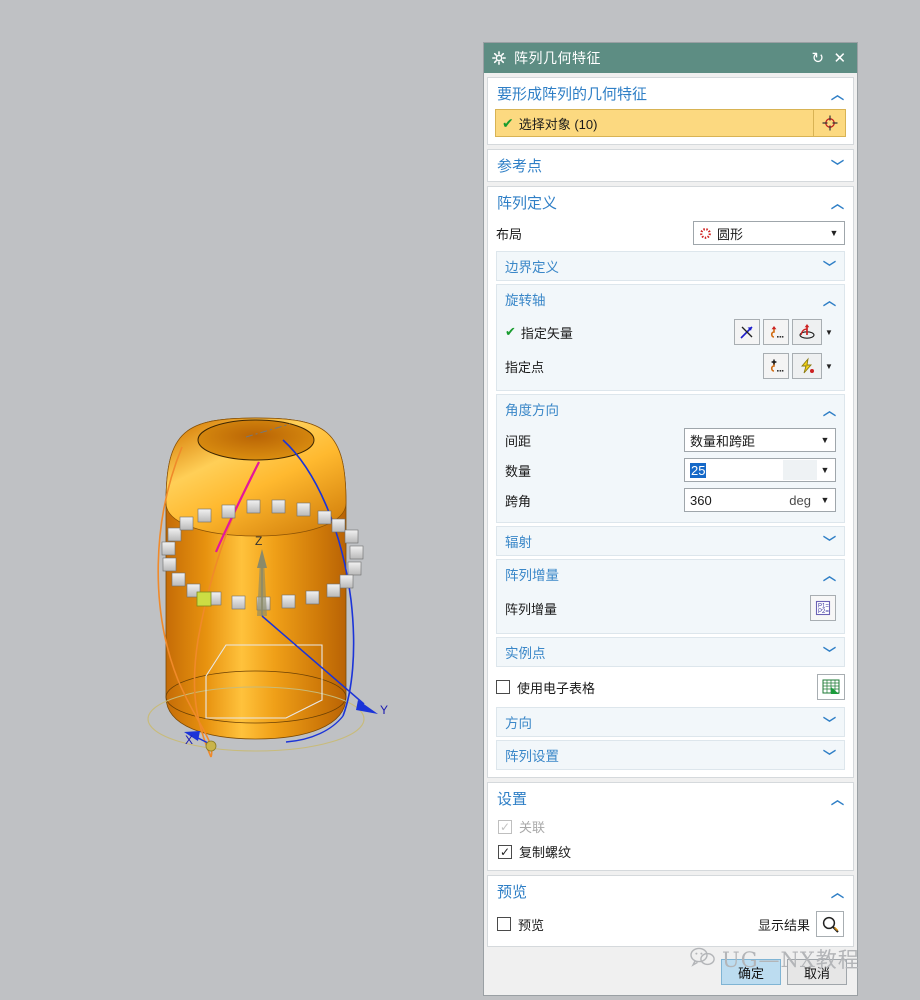  I want to click on rotation-axis-header: 旋转轴 ︿, so click(670, 299).